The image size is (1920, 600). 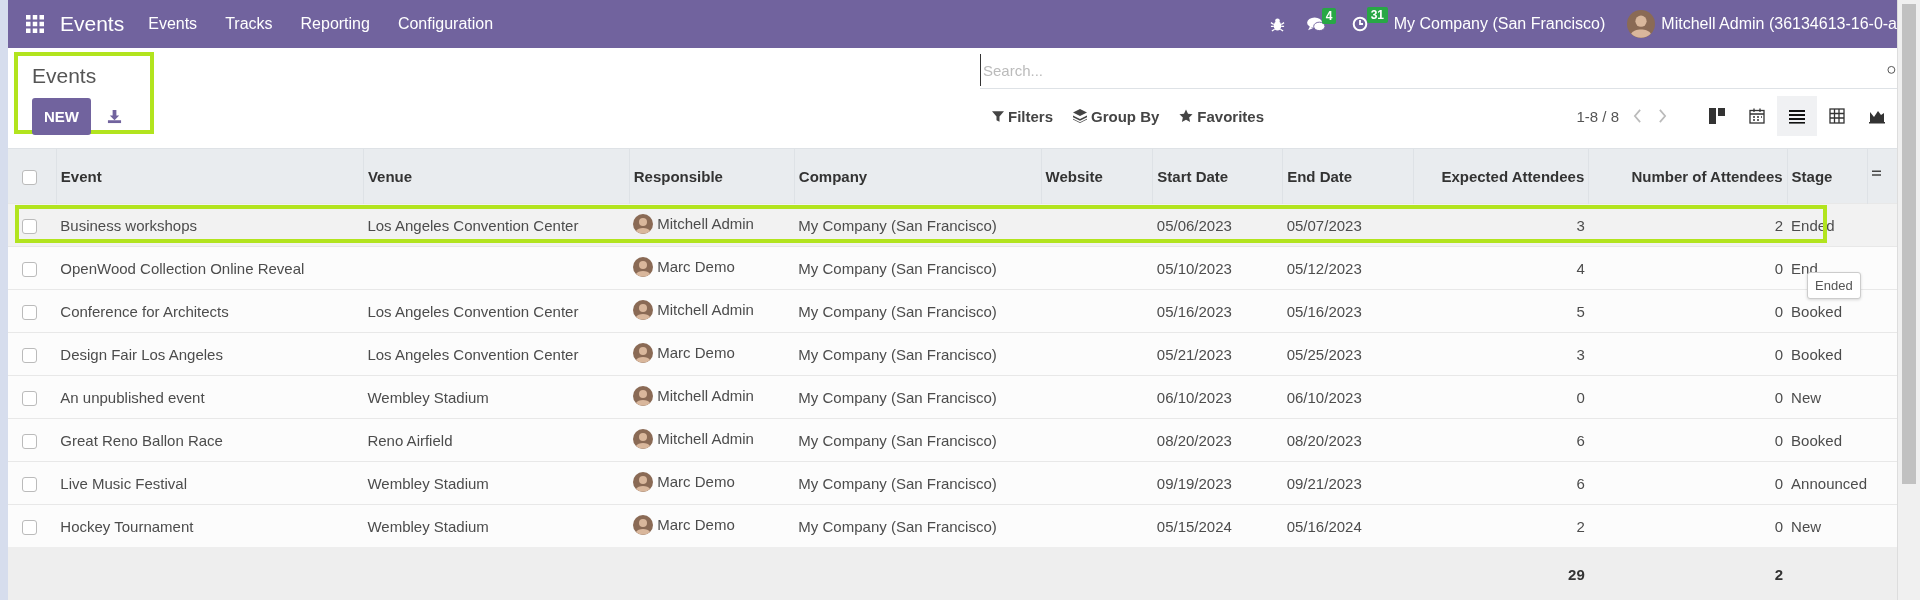 I want to click on total-value: 2, so click(x=1779, y=574).